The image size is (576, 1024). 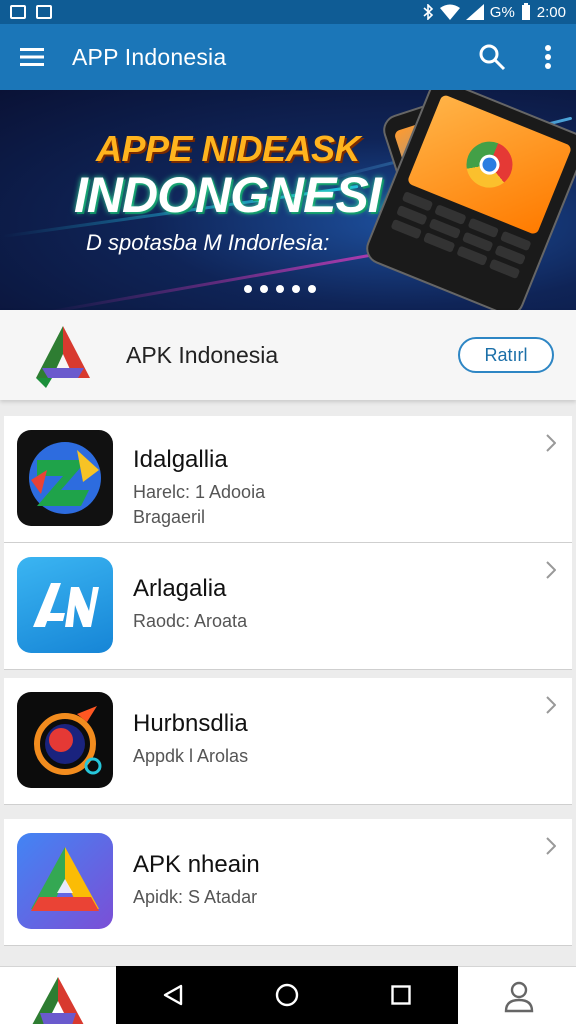 I want to click on menu-button, so click(x=32, y=57).